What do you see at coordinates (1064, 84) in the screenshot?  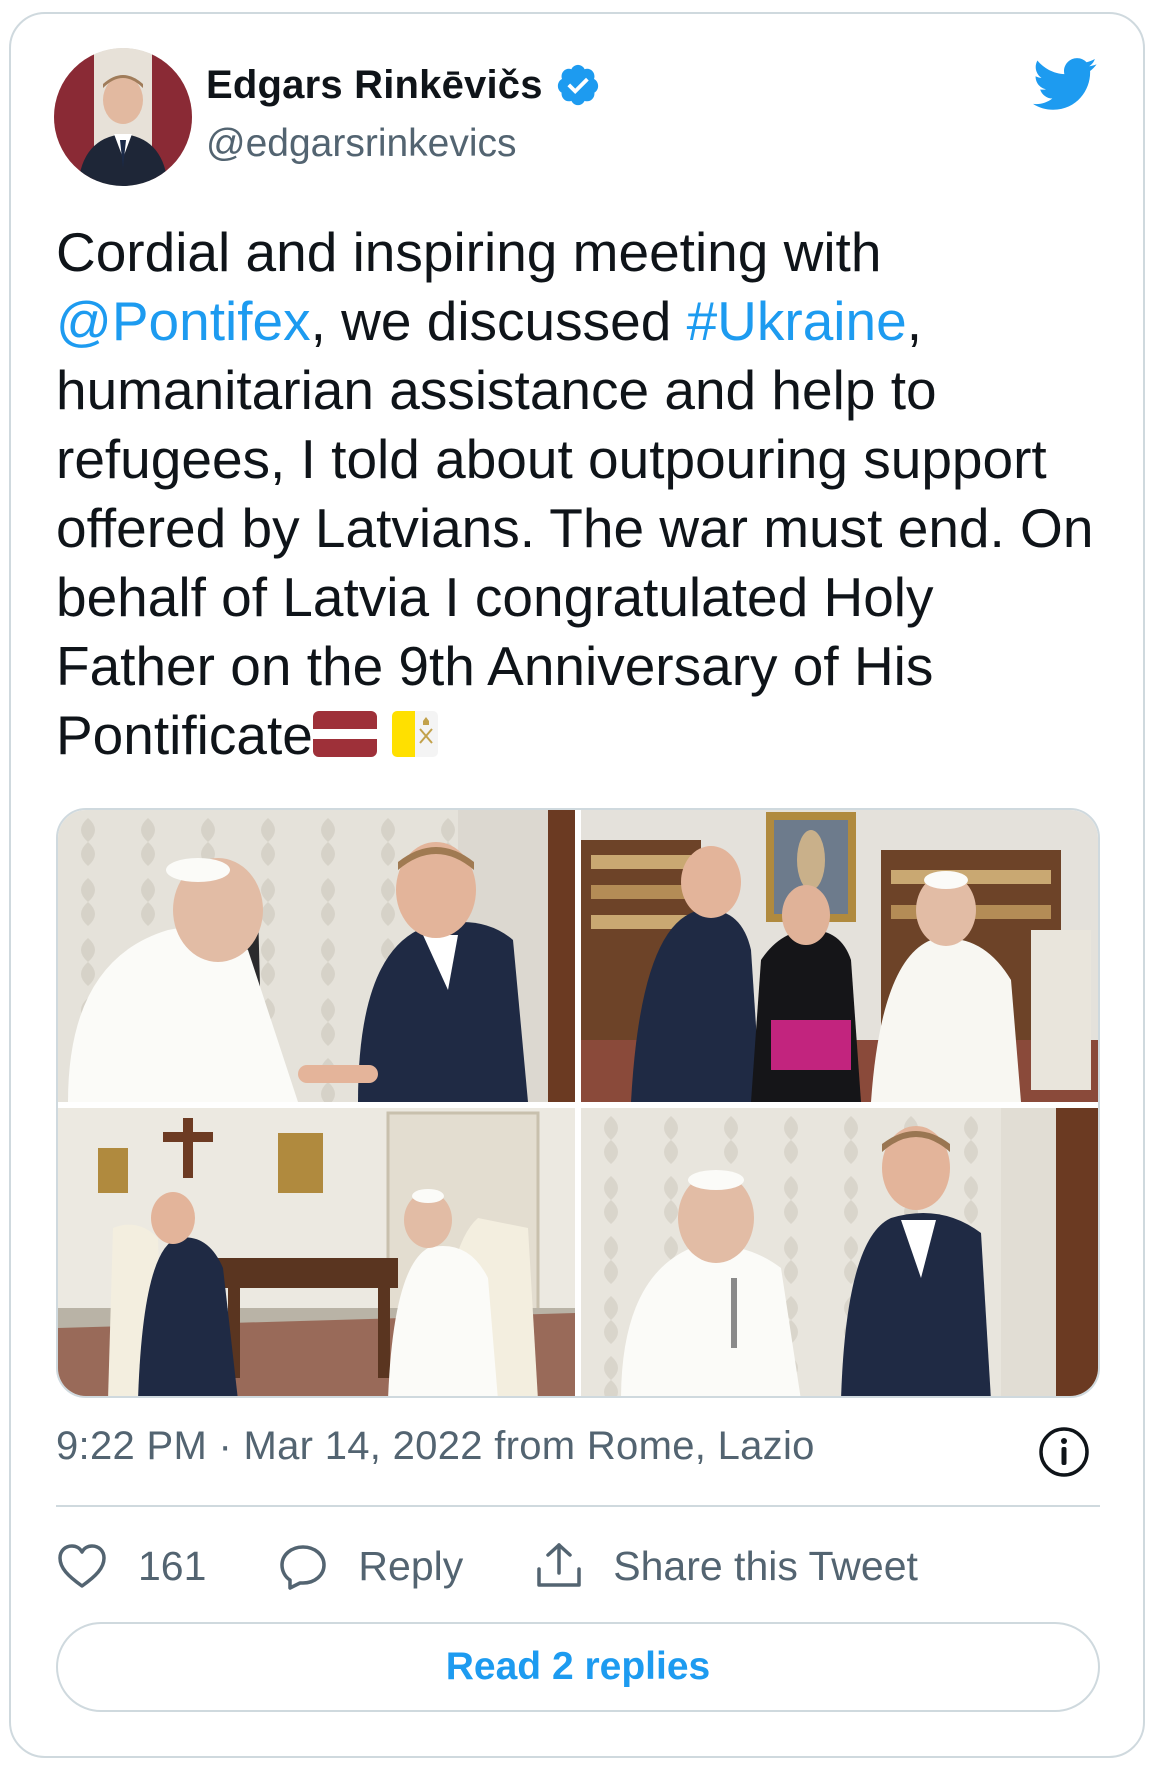 I see `twitter-bird-icon` at bounding box center [1064, 84].